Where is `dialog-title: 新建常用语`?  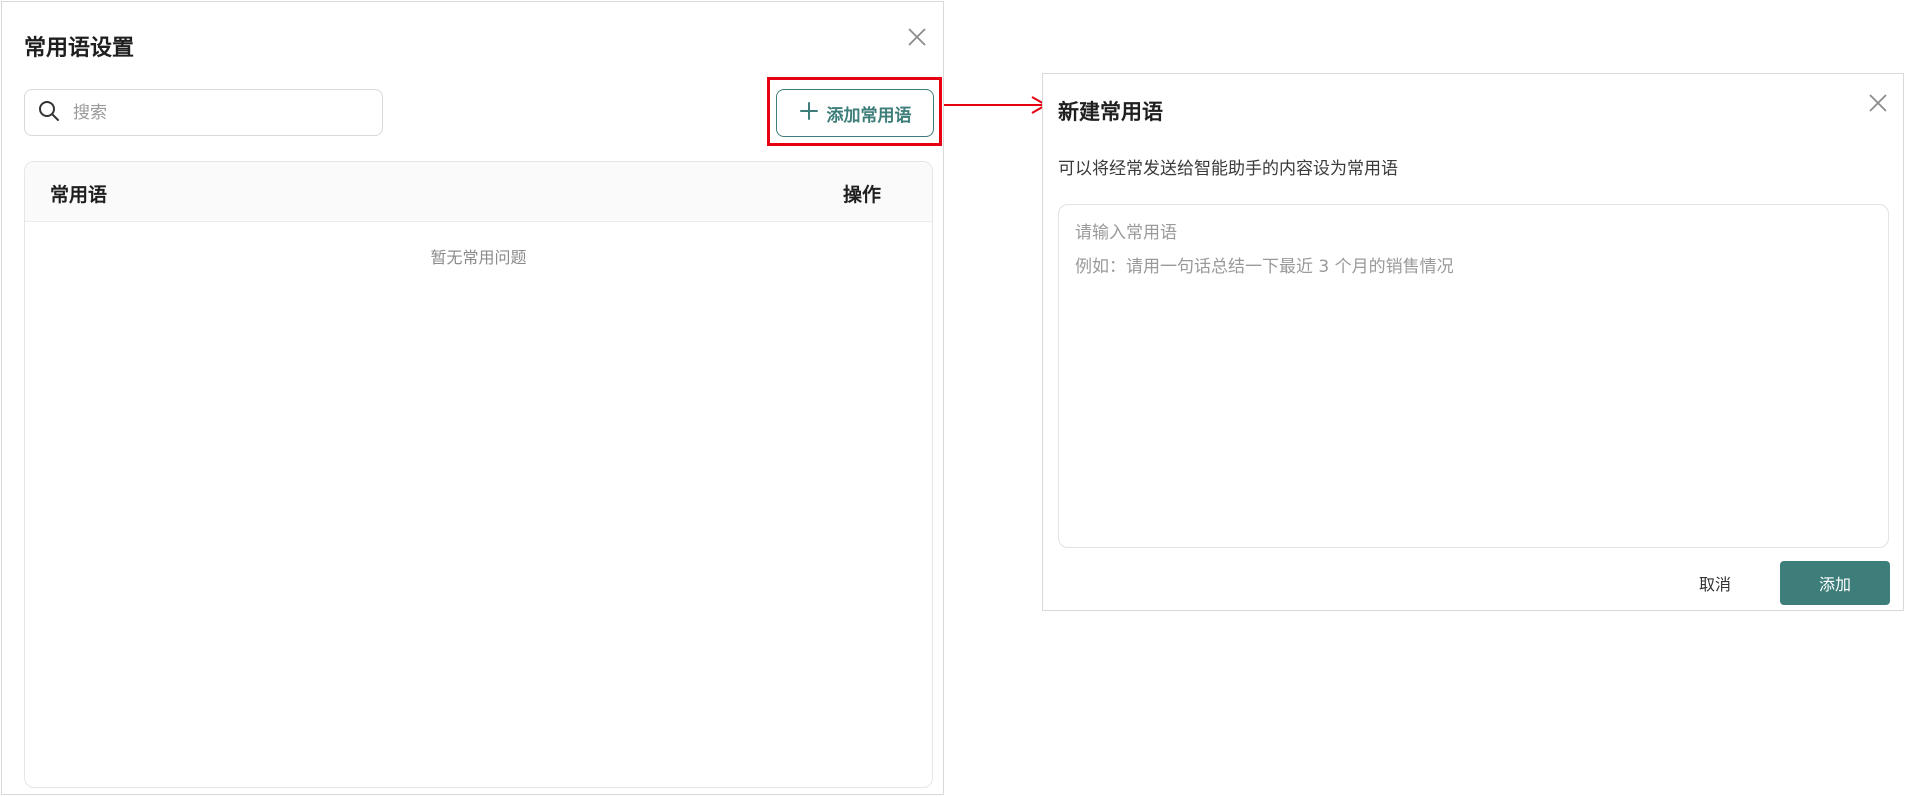 dialog-title: 新建常用语 is located at coordinates (1110, 112).